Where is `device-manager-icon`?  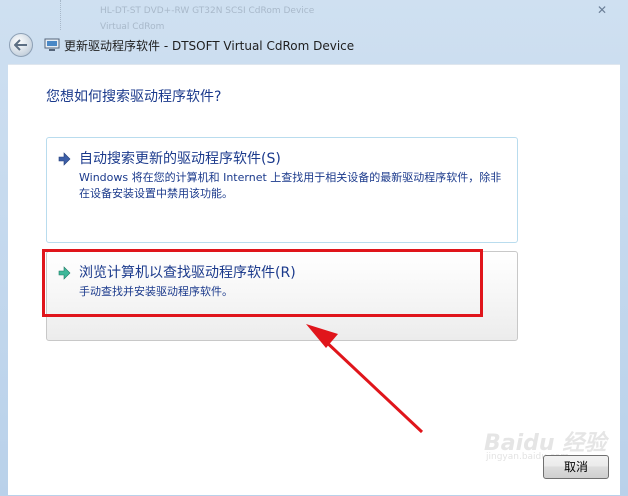
device-manager-icon is located at coordinates (52, 44).